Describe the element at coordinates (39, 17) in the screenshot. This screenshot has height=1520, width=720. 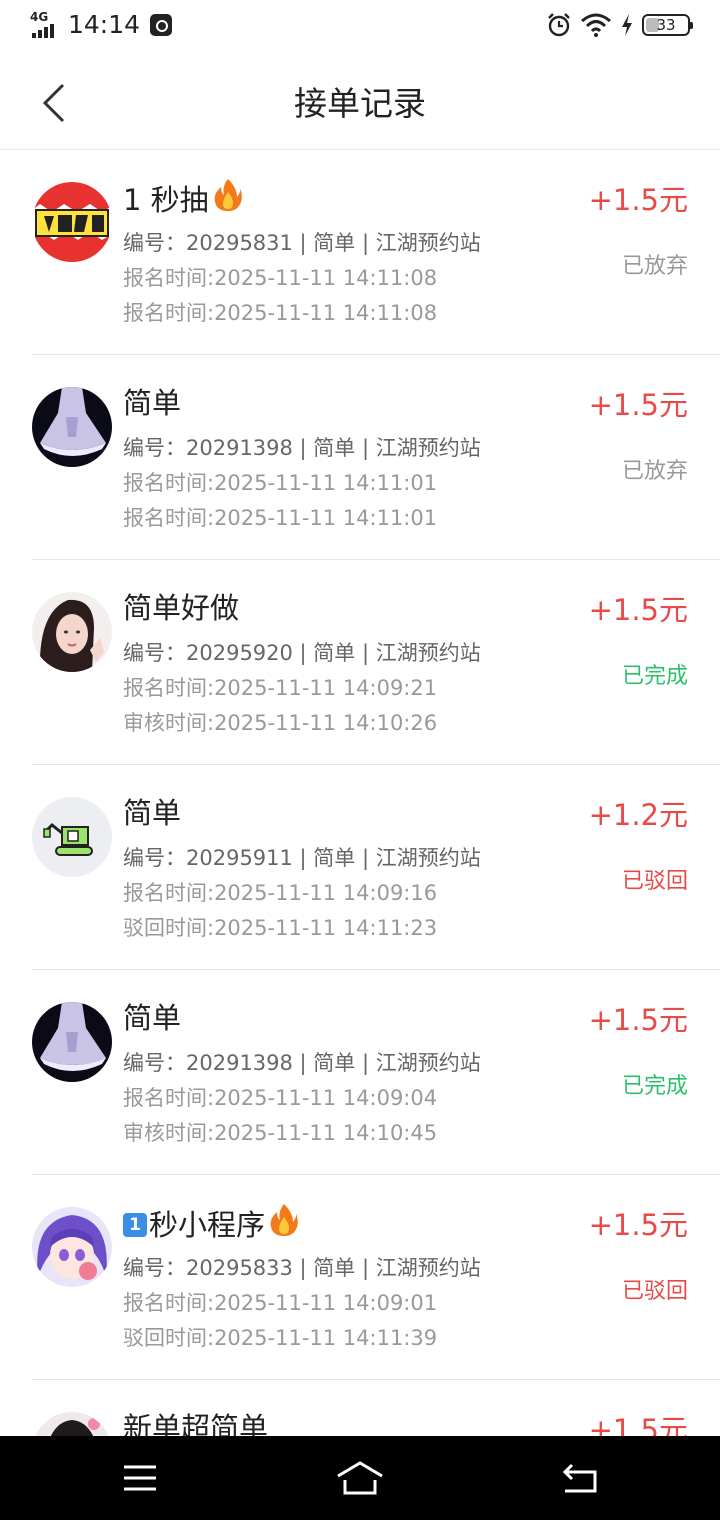
I see `network-type: 4G` at that location.